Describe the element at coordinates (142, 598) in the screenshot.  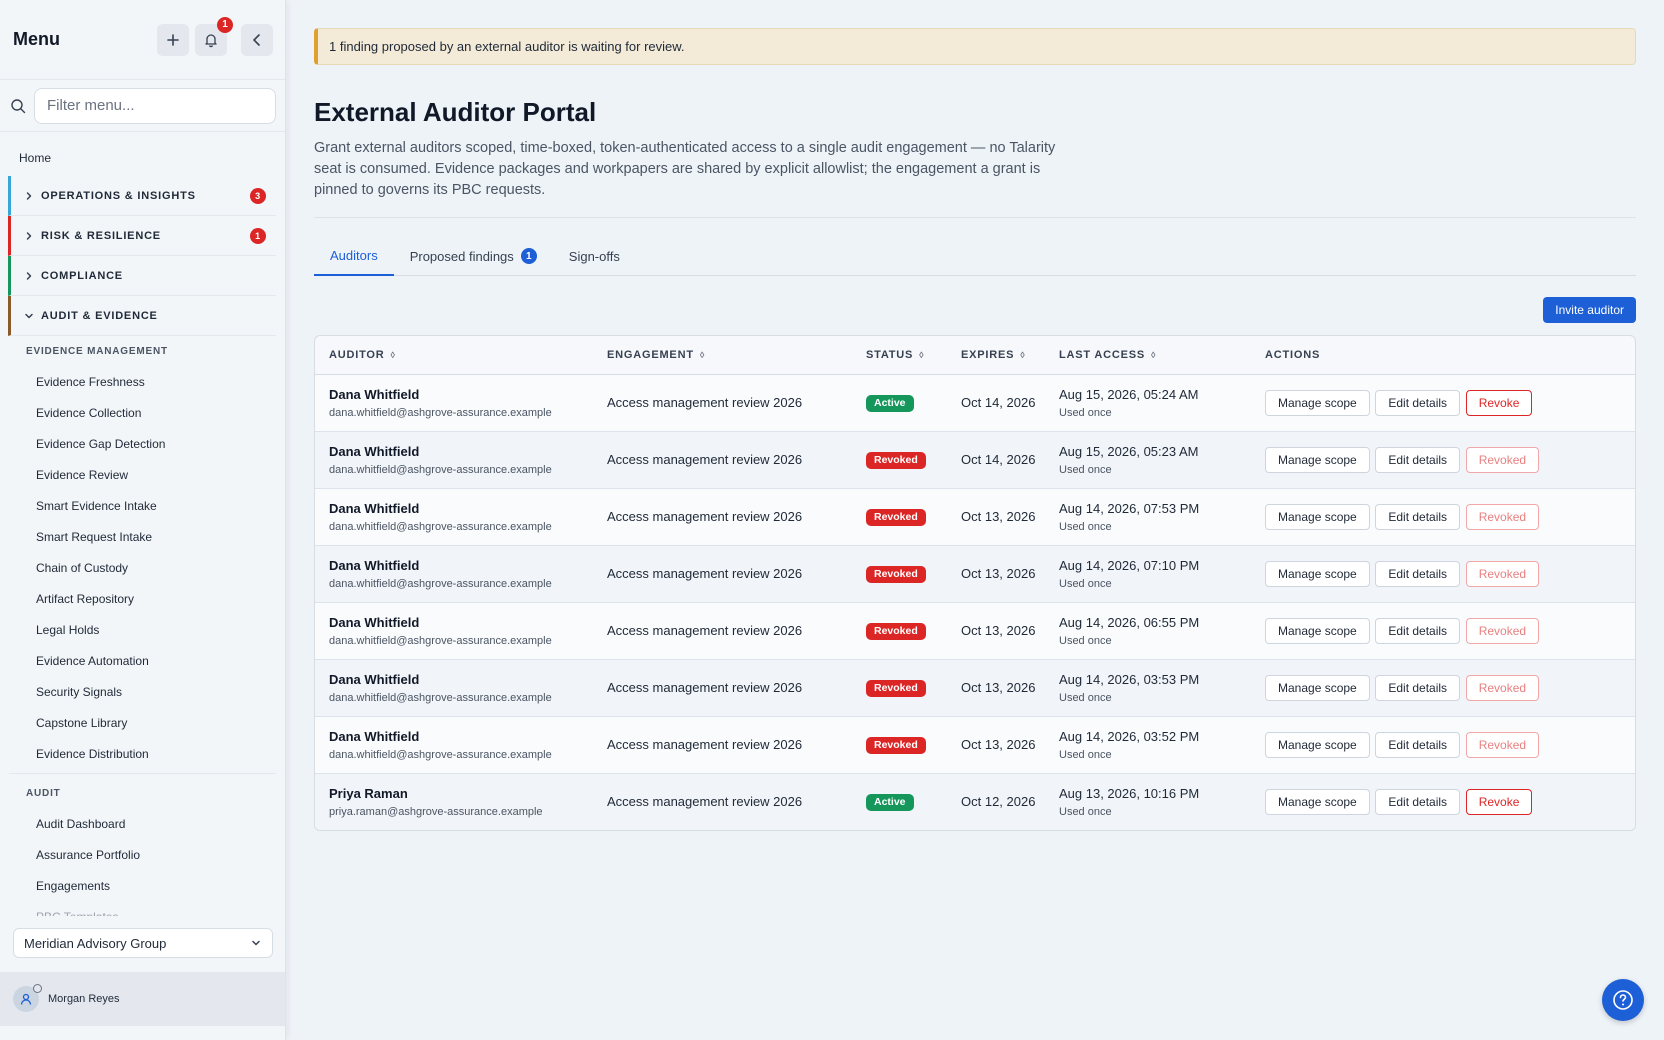
I see `sidebar-item-artifact-repository: Artifact Repository` at that location.